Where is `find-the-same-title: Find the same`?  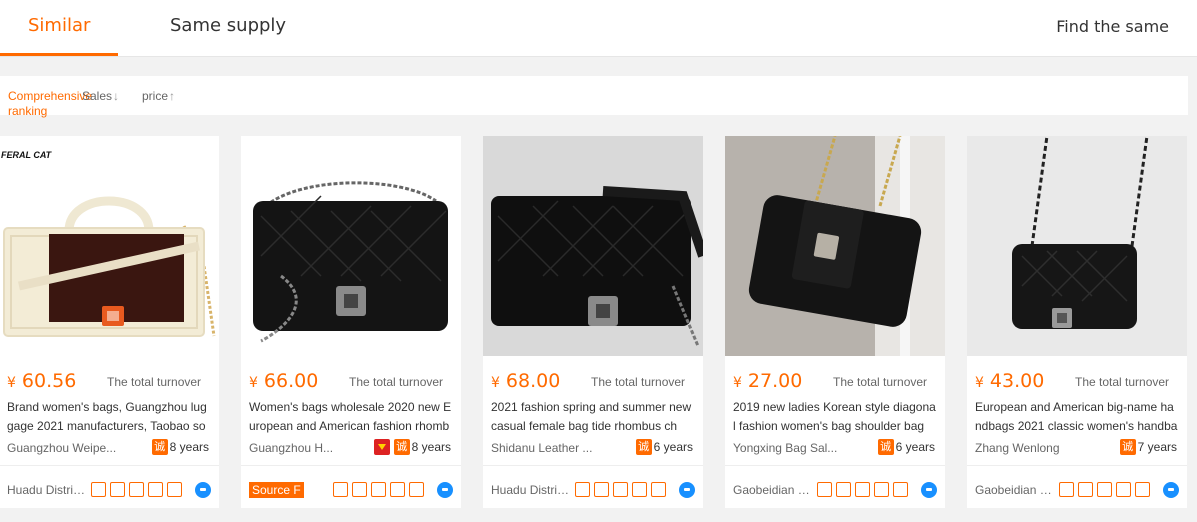
find-the-same-title: Find the same is located at coordinates (1112, 26).